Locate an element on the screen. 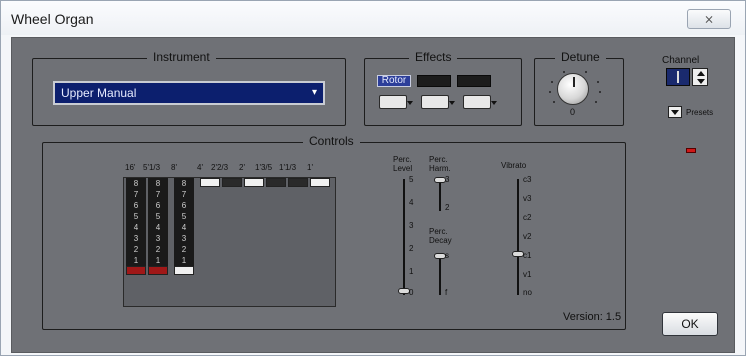  perc-level-tick-4: 4 is located at coordinates (411, 202).